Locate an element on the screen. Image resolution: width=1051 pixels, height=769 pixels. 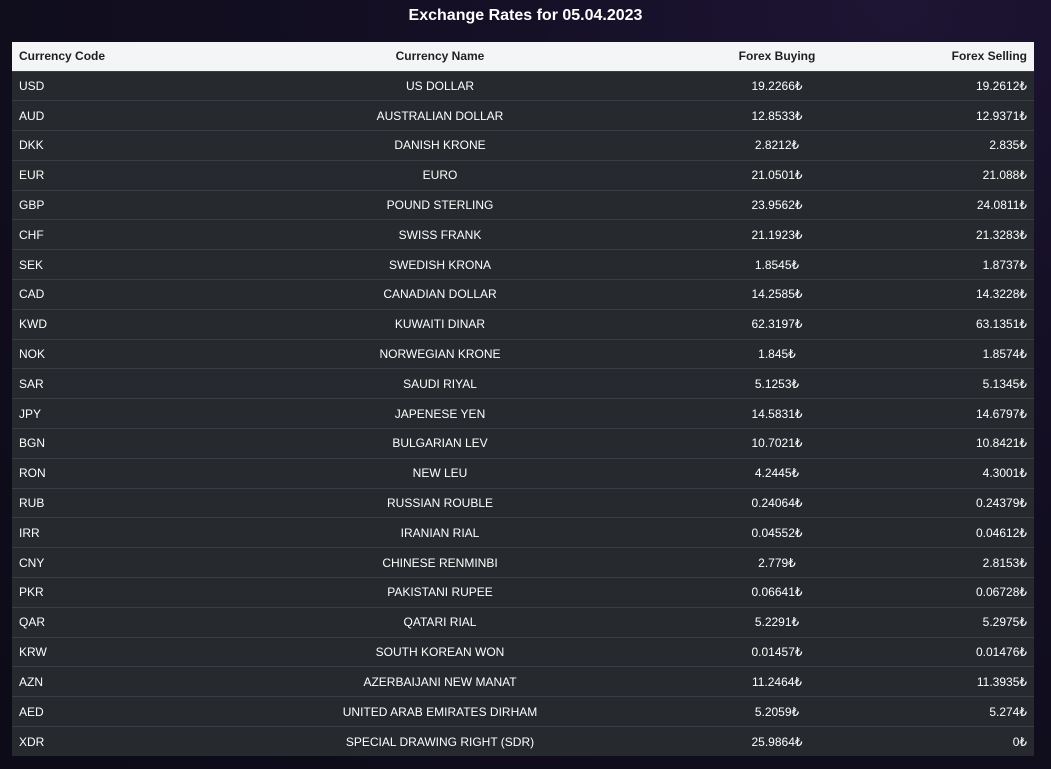
forex-selling-cell: 0.01476₺ is located at coordinates (1001, 652).